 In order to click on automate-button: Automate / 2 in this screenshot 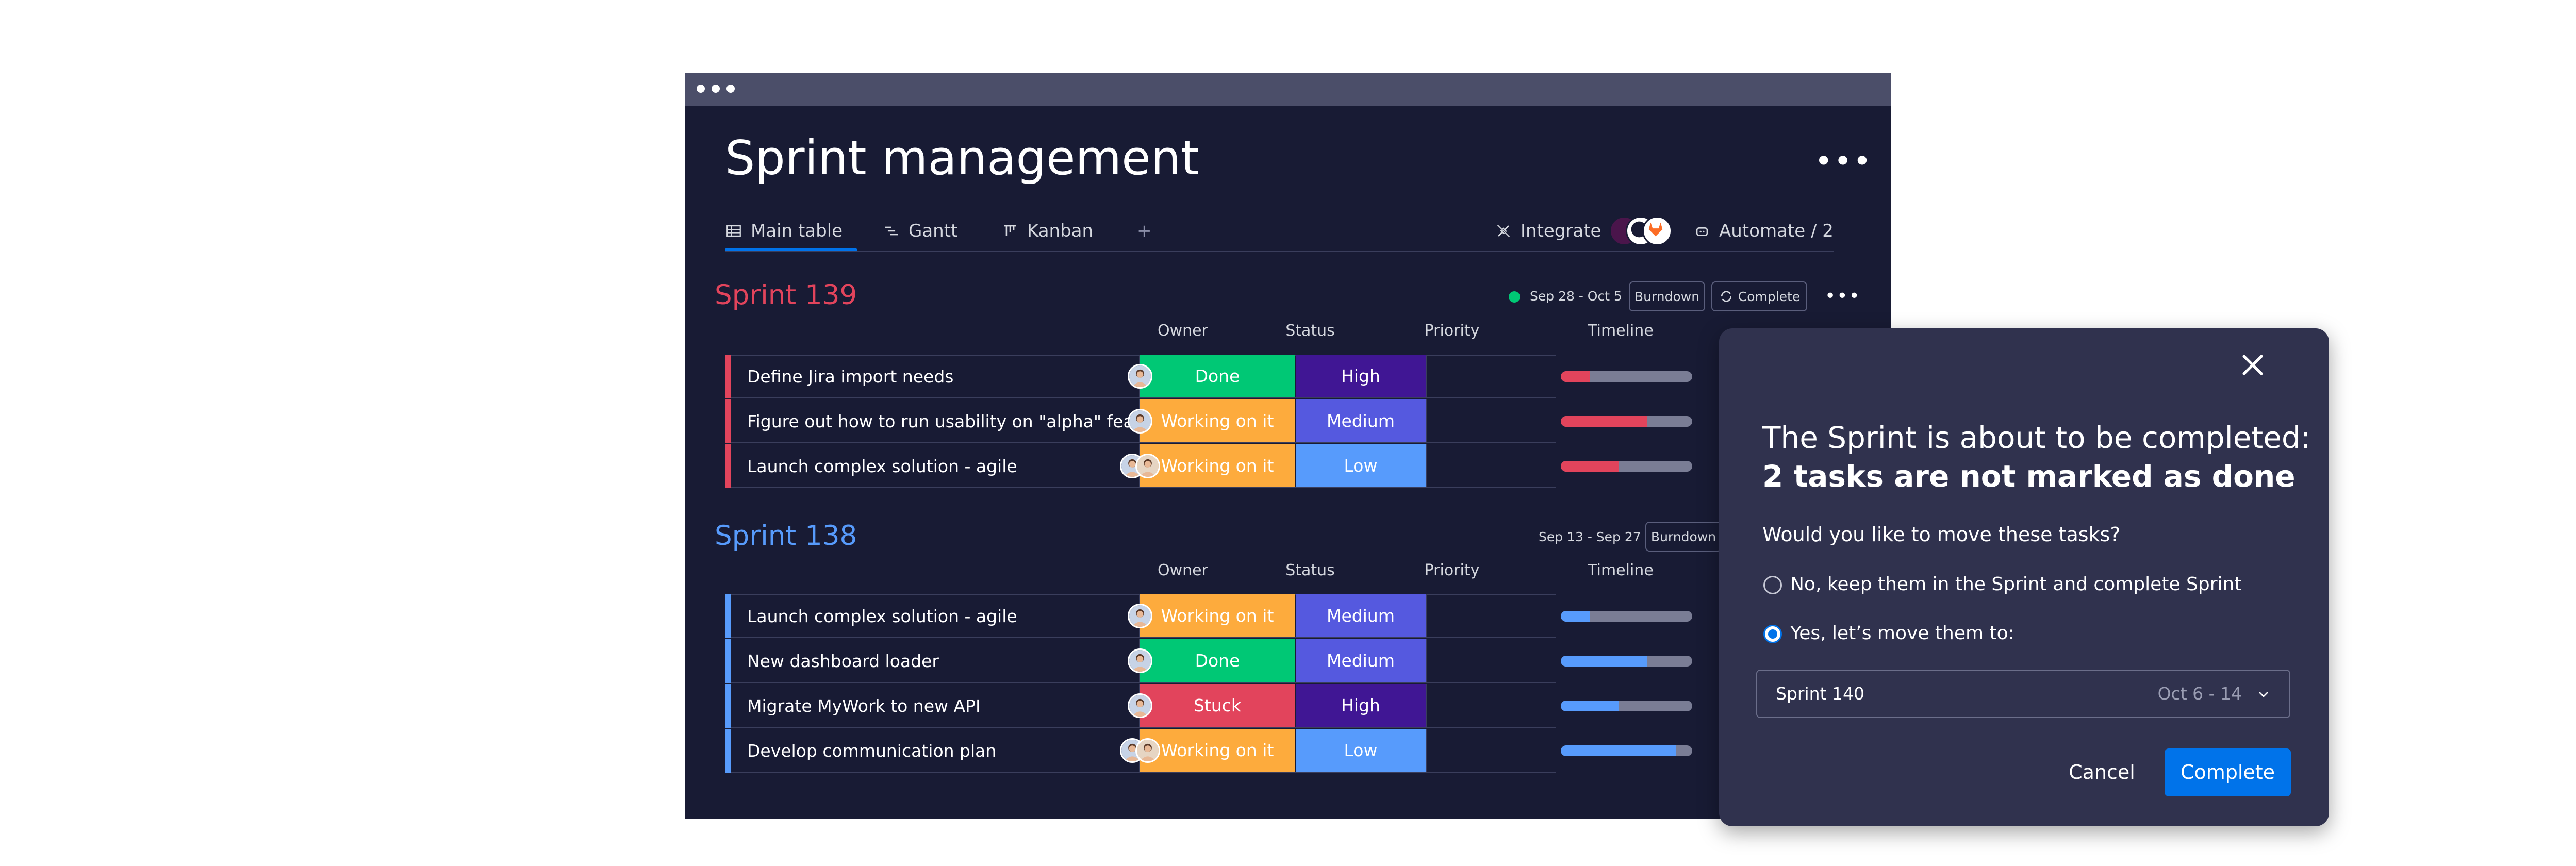, I will do `click(1764, 231)`.